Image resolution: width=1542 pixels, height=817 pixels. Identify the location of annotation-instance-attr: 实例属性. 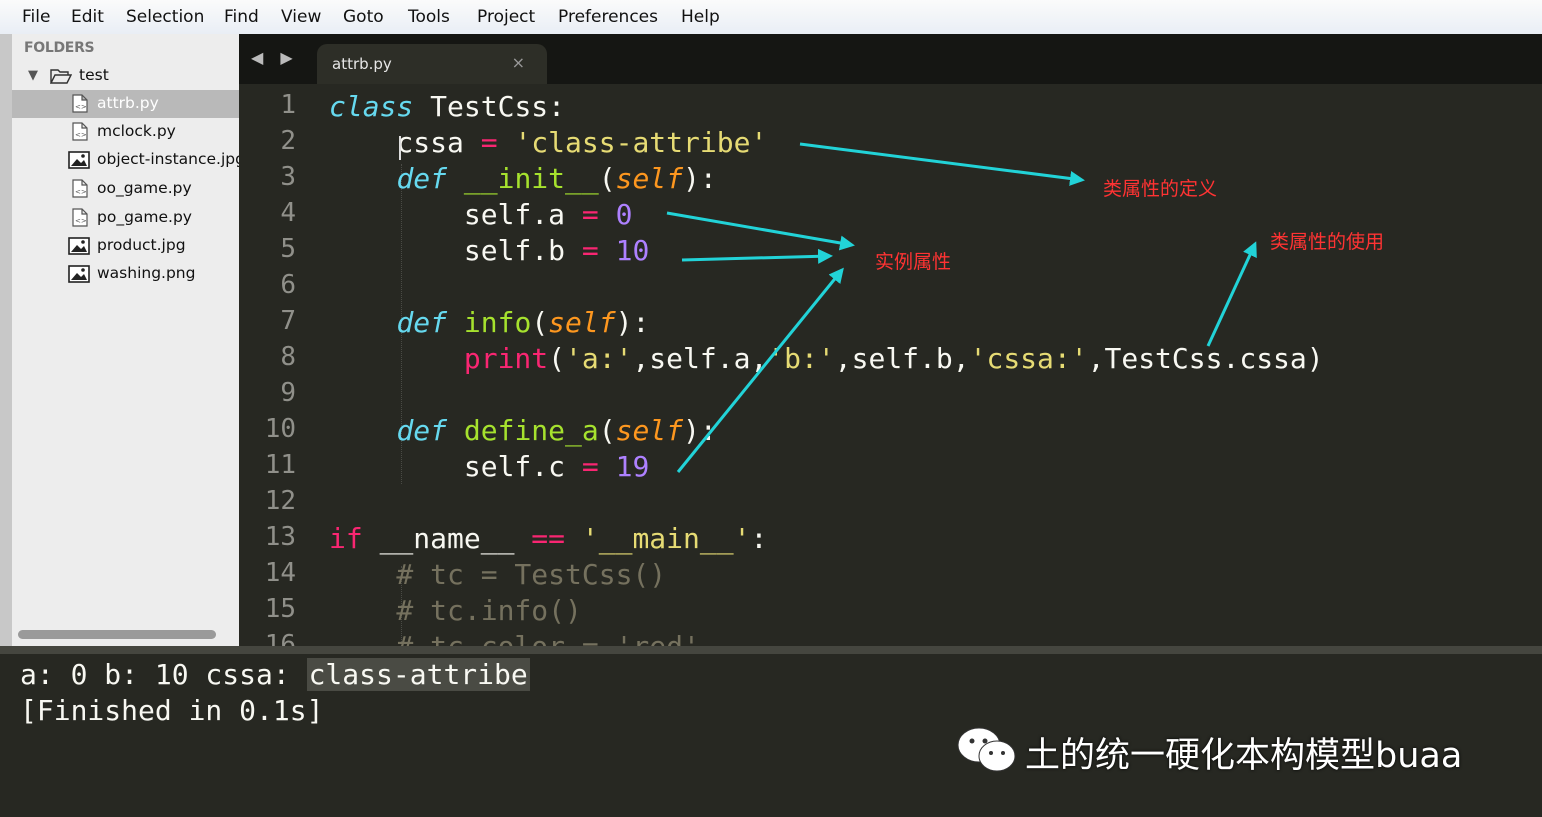
(913, 262).